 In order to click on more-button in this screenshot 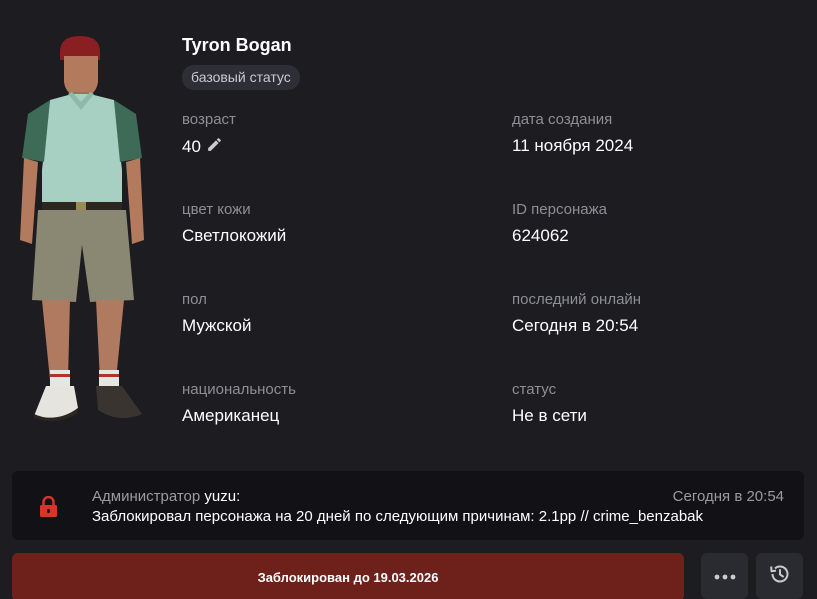, I will do `click(724, 576)`.